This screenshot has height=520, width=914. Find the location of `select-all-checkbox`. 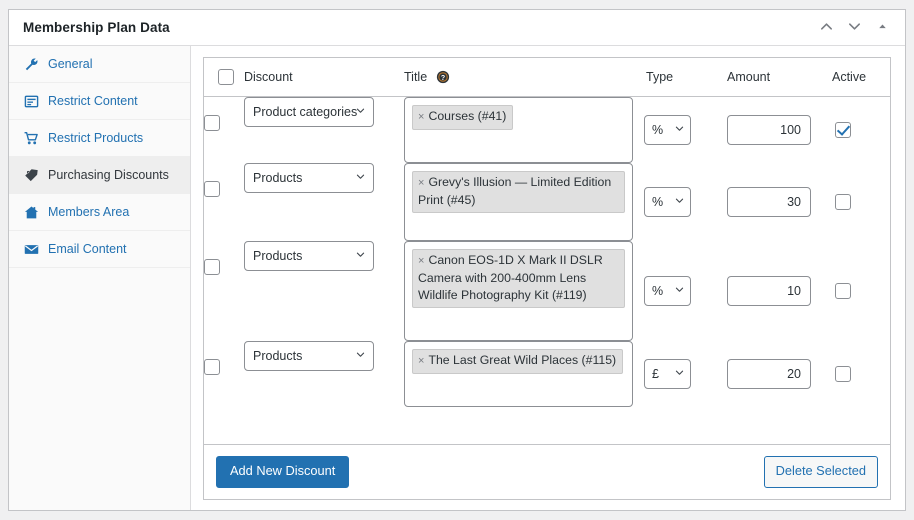

select-all-checkbox is located at coordinates (226, 77).